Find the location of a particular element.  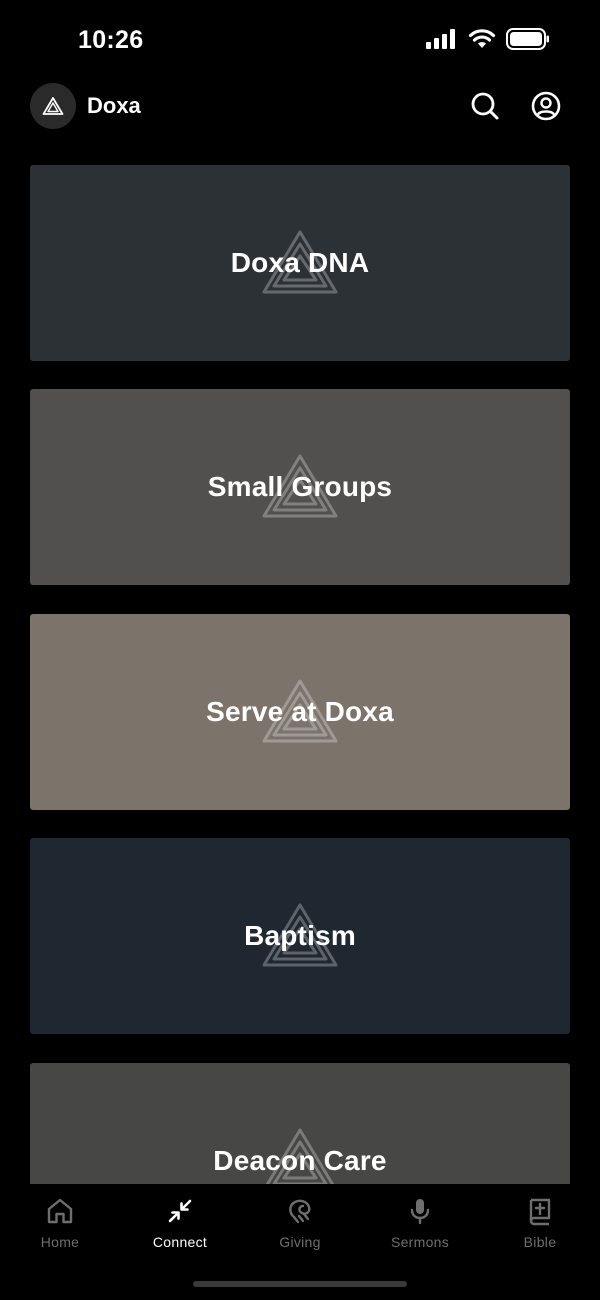

profile-button is located at coordinates (546, 106).